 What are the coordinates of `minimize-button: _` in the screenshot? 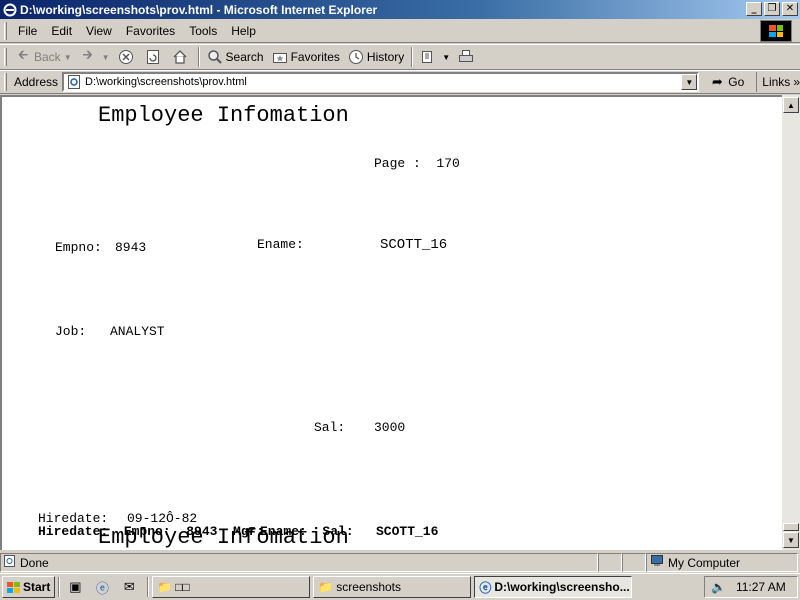 It's located at (754, 9).